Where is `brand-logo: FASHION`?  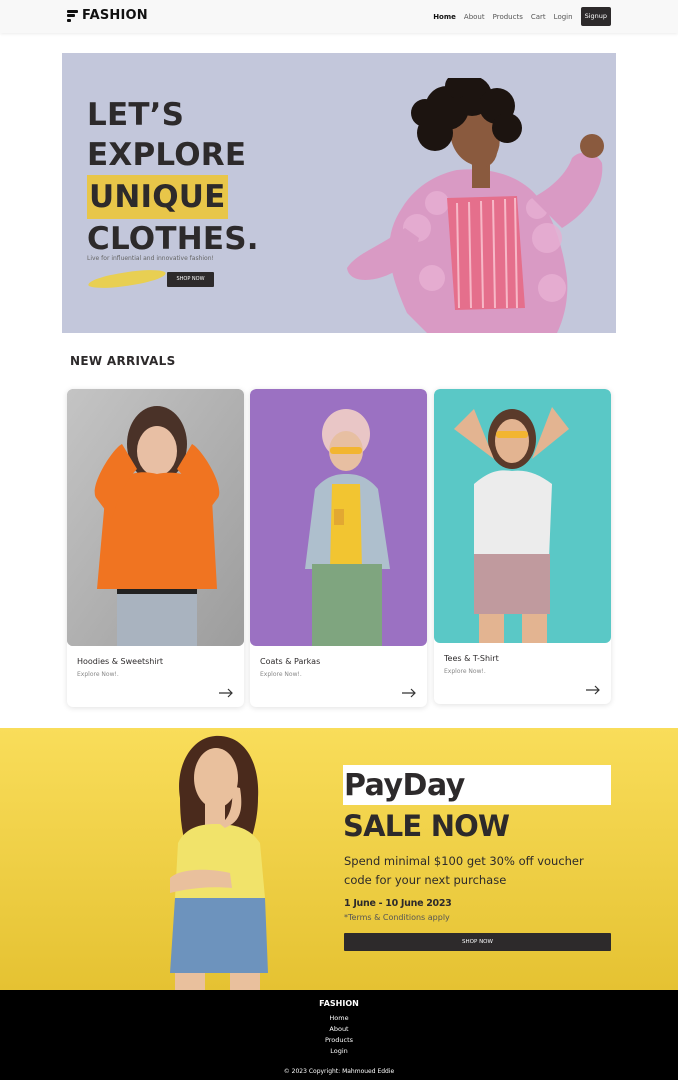 brand-logo: FASHION is located at coordinates (107, 15).